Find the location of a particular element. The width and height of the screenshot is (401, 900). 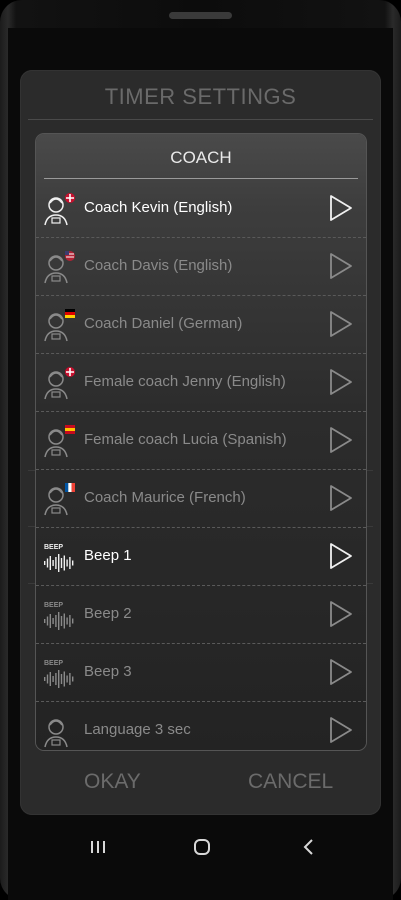

coach-item-label: Coach Davis (English) is located at coordinates (158, 265).